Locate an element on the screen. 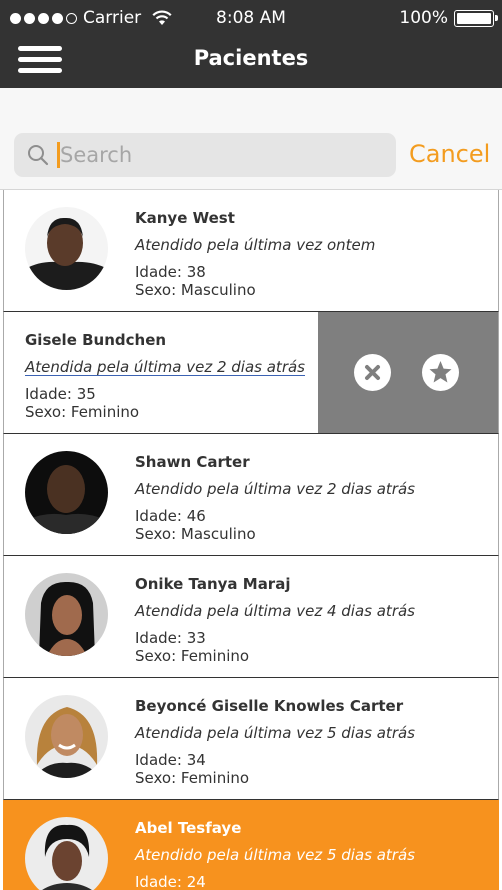 This screenshot has height=890, width=502. page-title: Pacientes is located at coordinates (251, 58).